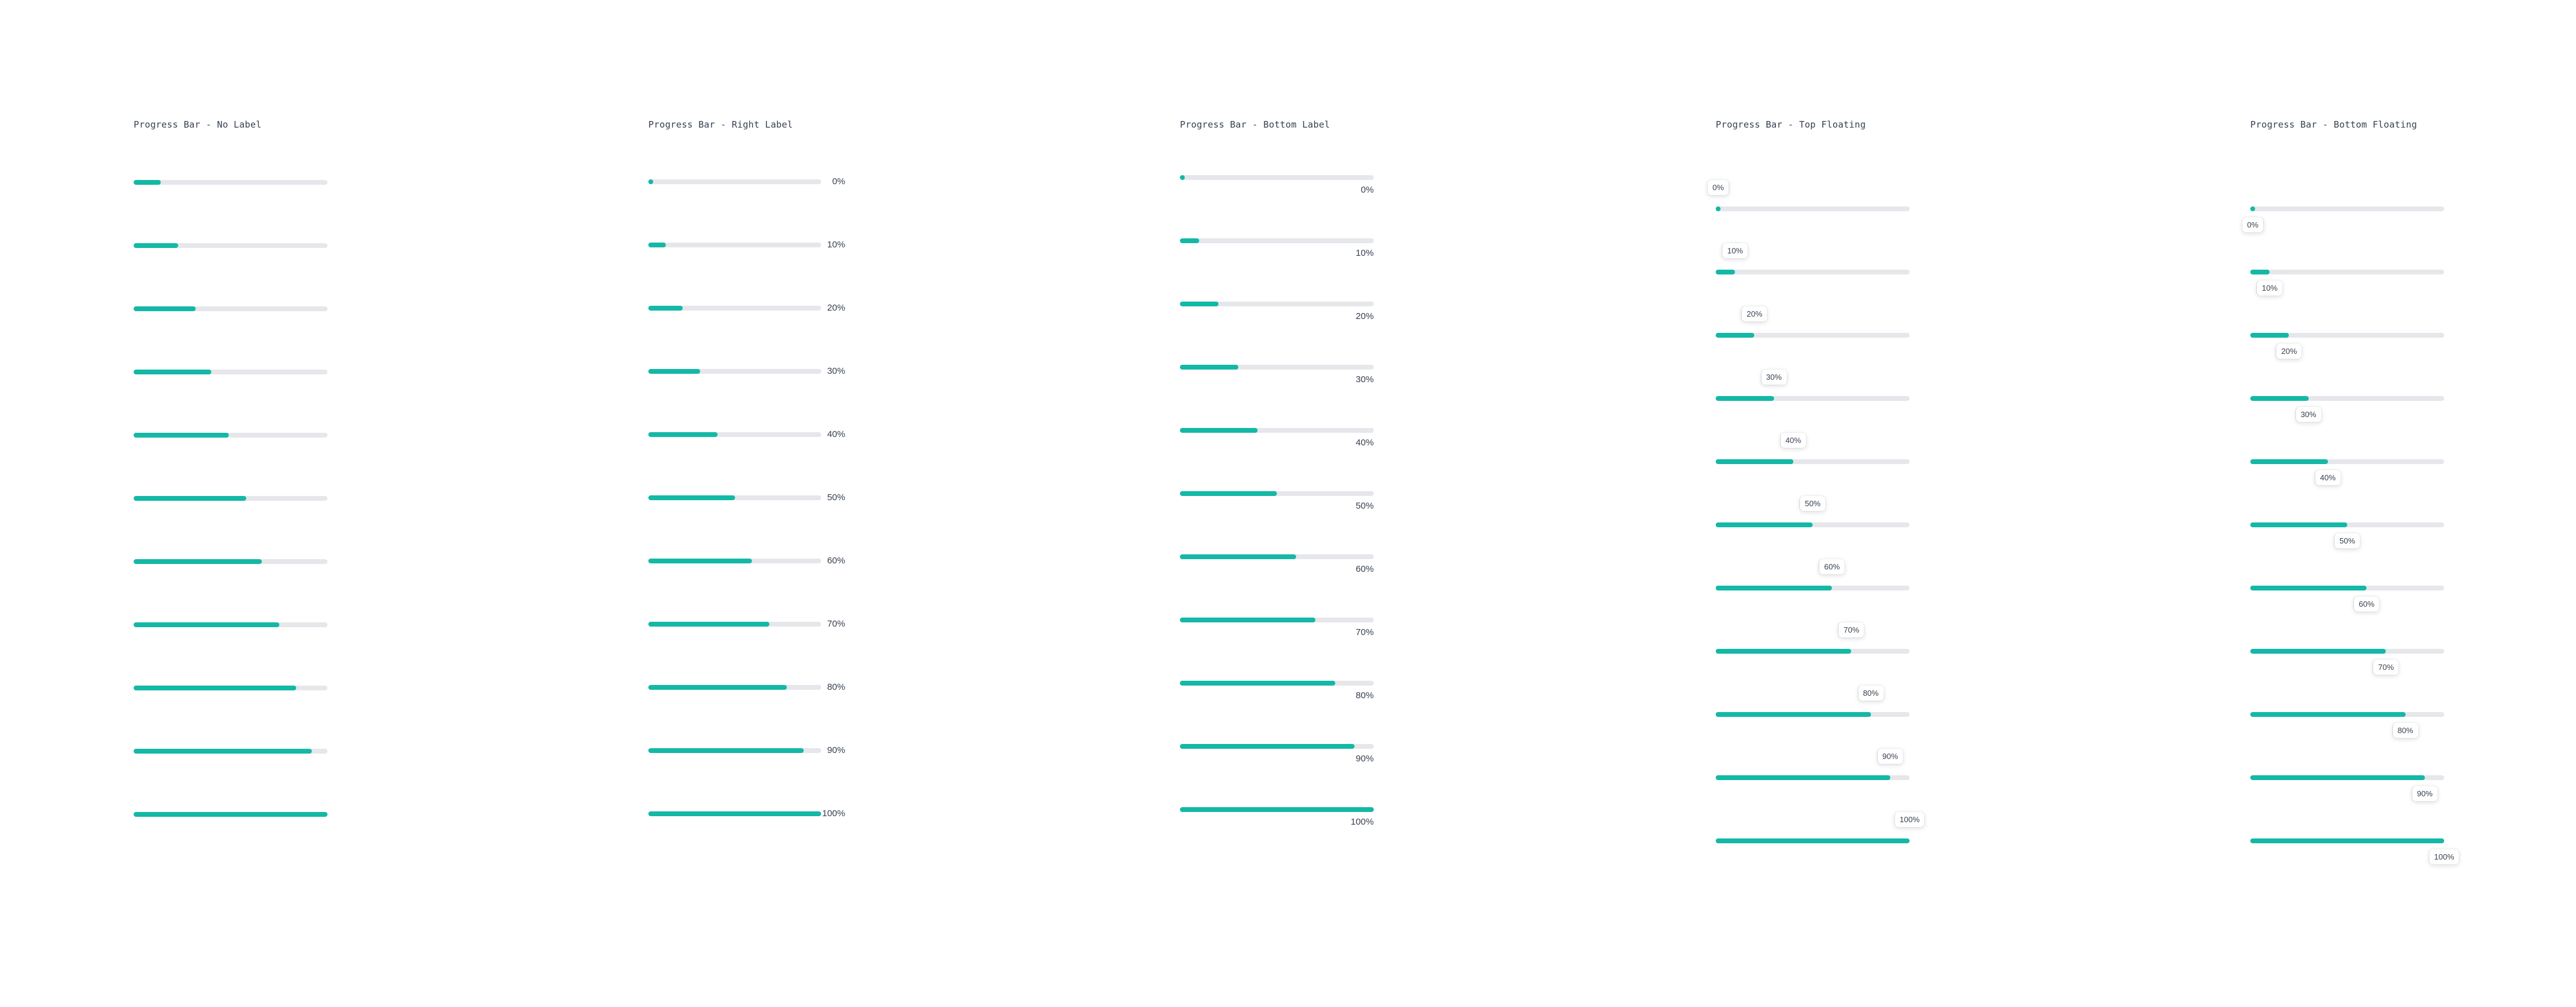 The height and width of the screenshot is (1007, 2576). I want to click on column-title: Progress Bar - Bottom Floating, so click(2333, 124).